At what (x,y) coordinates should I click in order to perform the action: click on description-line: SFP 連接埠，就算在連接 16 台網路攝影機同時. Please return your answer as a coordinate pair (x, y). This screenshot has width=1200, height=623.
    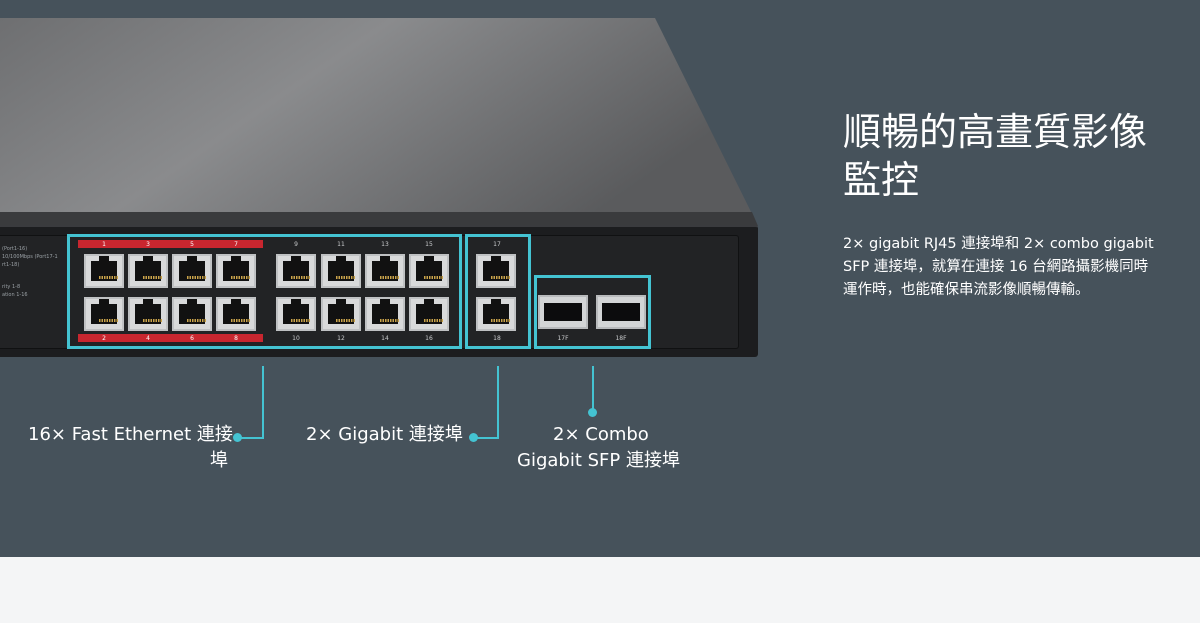
    Looking at the image, I should click on (996, 267).